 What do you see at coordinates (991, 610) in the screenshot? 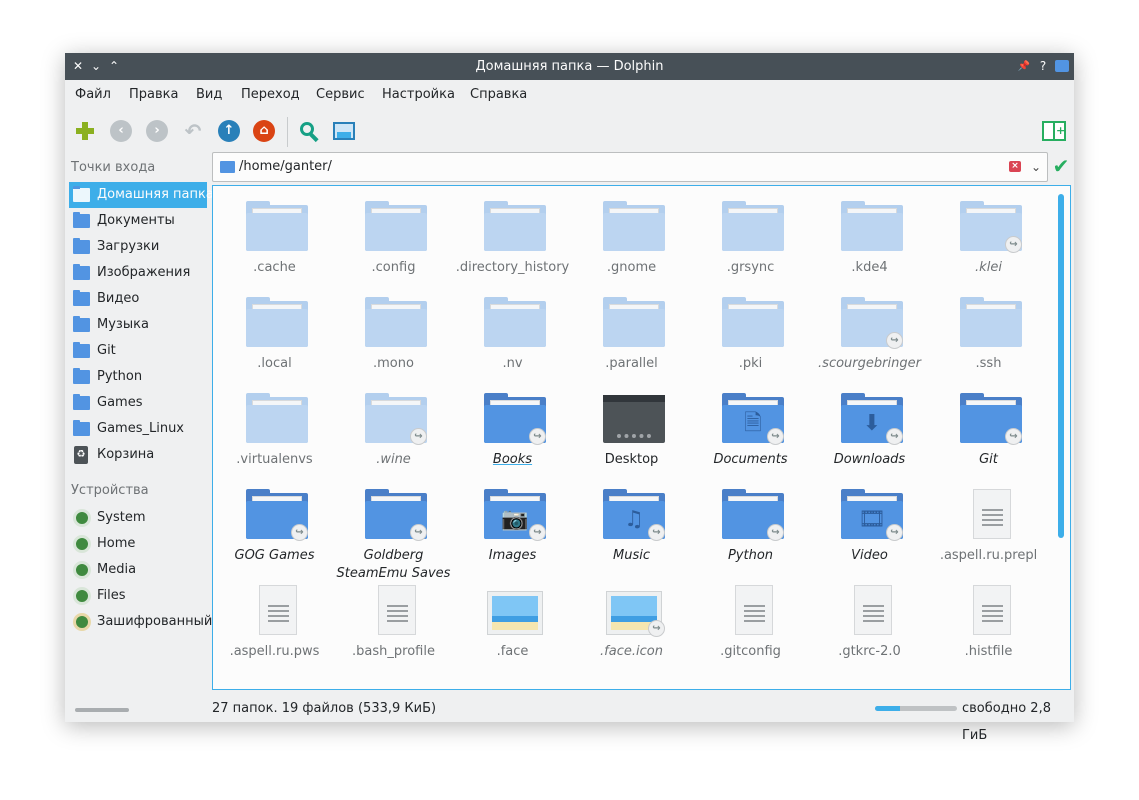
I see `text-file-icon` at bounding box center [991, 610].